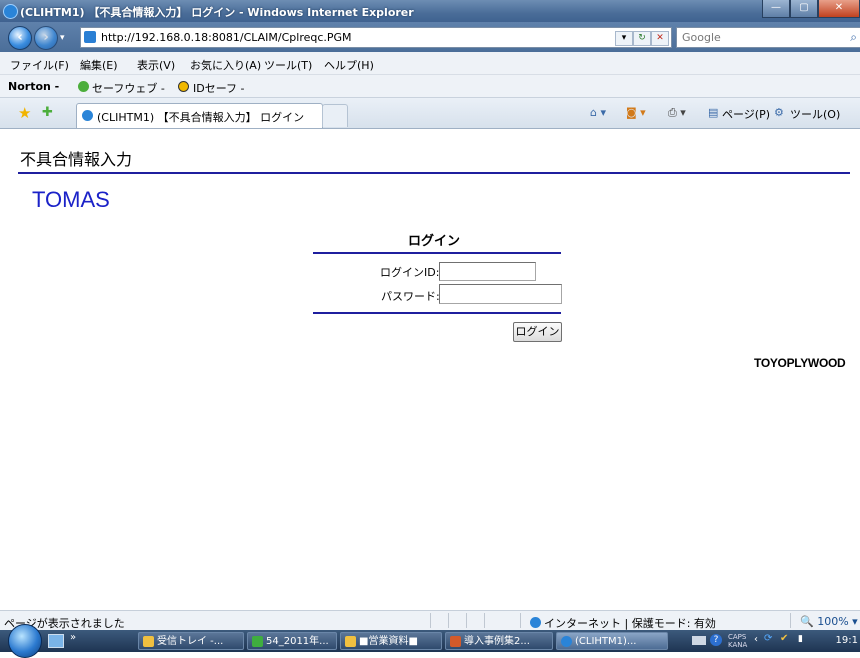  I want to click on login-button: ログイン, so click(537, 332).